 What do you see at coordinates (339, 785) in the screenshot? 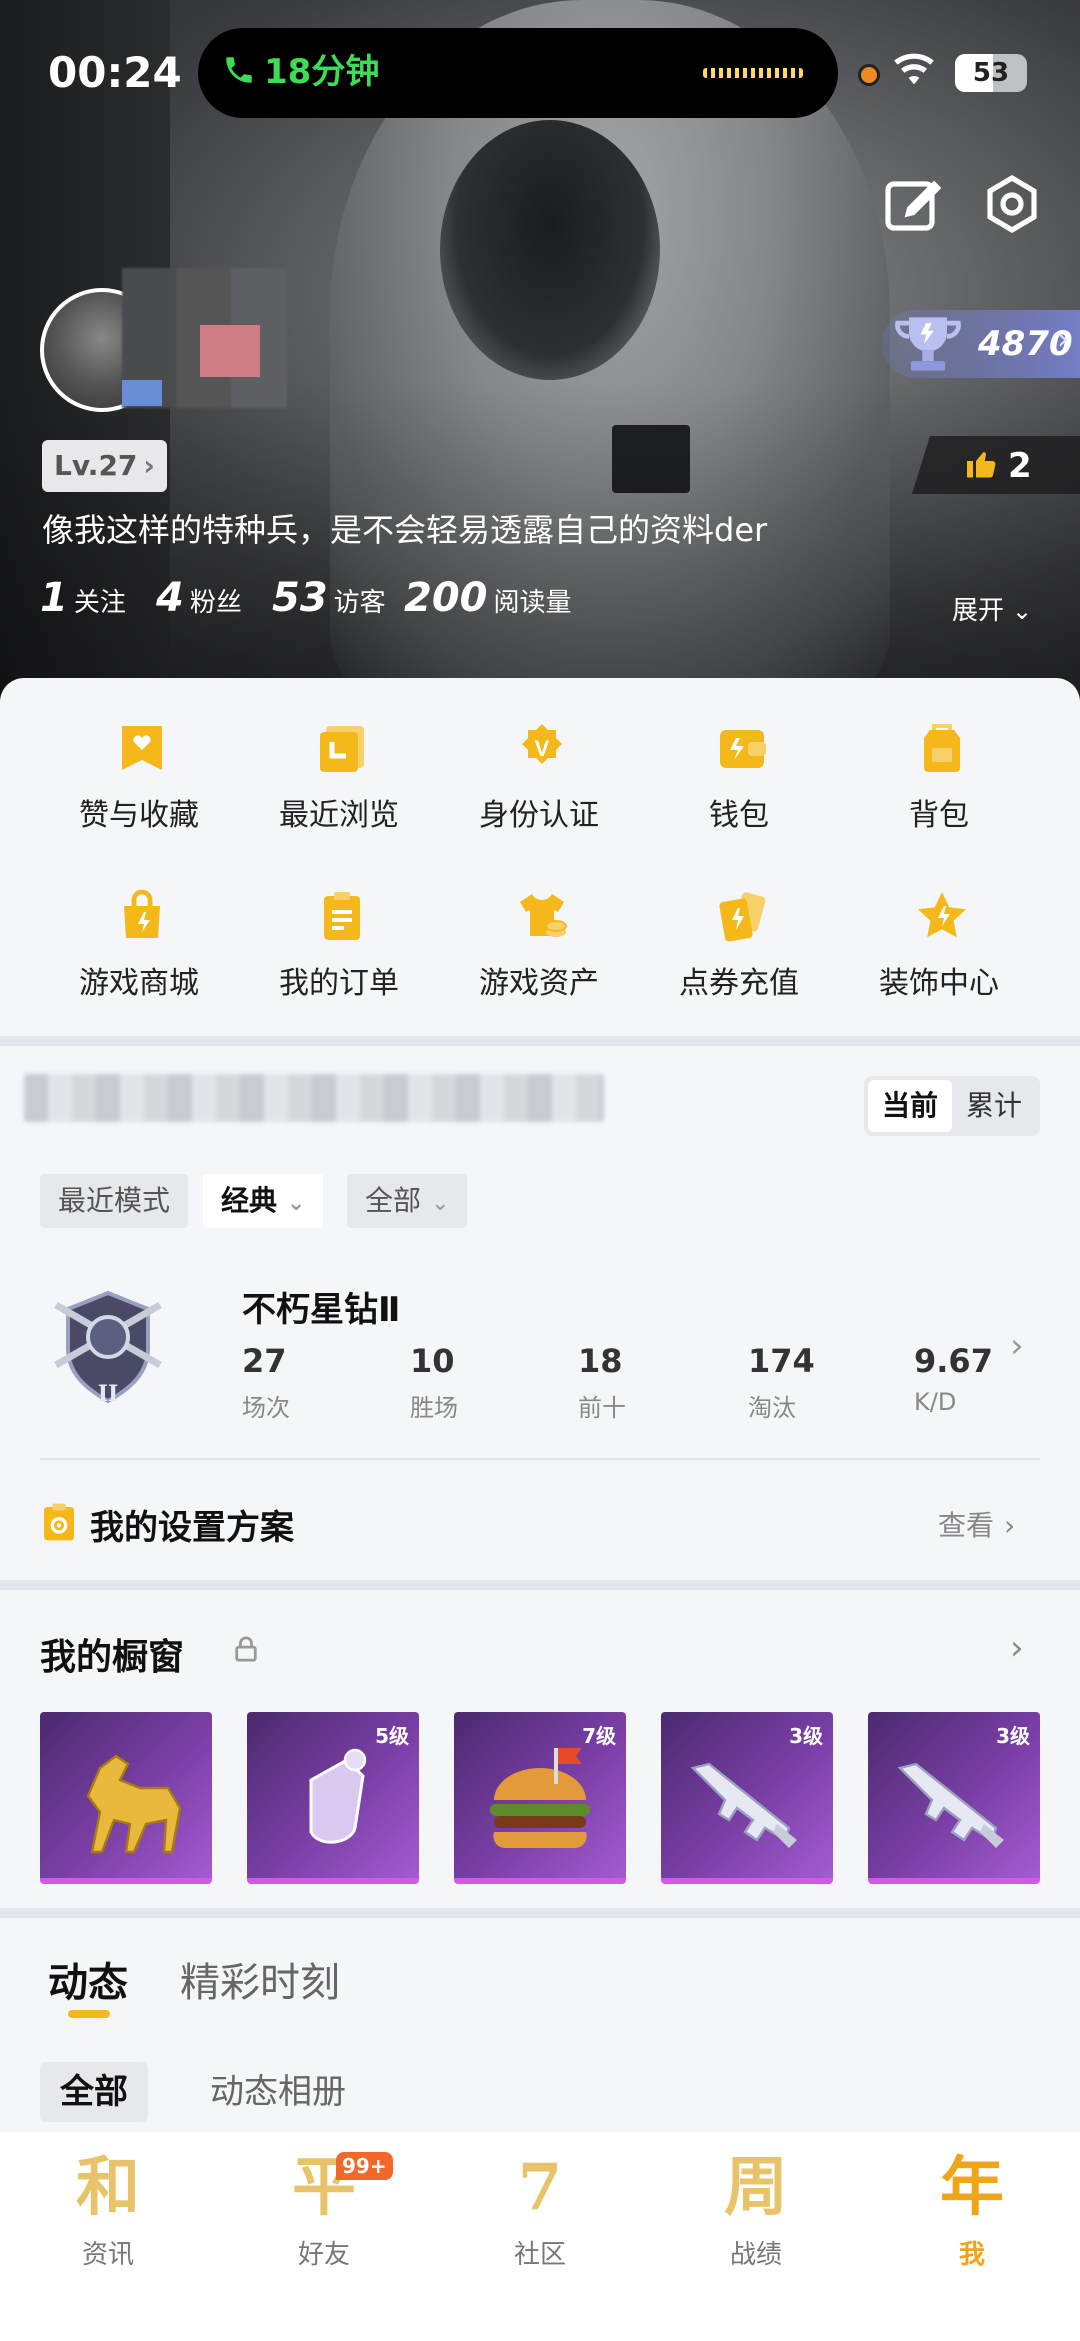
I see `menu-recent: 最近浏览` at bounding box center [339, 785].